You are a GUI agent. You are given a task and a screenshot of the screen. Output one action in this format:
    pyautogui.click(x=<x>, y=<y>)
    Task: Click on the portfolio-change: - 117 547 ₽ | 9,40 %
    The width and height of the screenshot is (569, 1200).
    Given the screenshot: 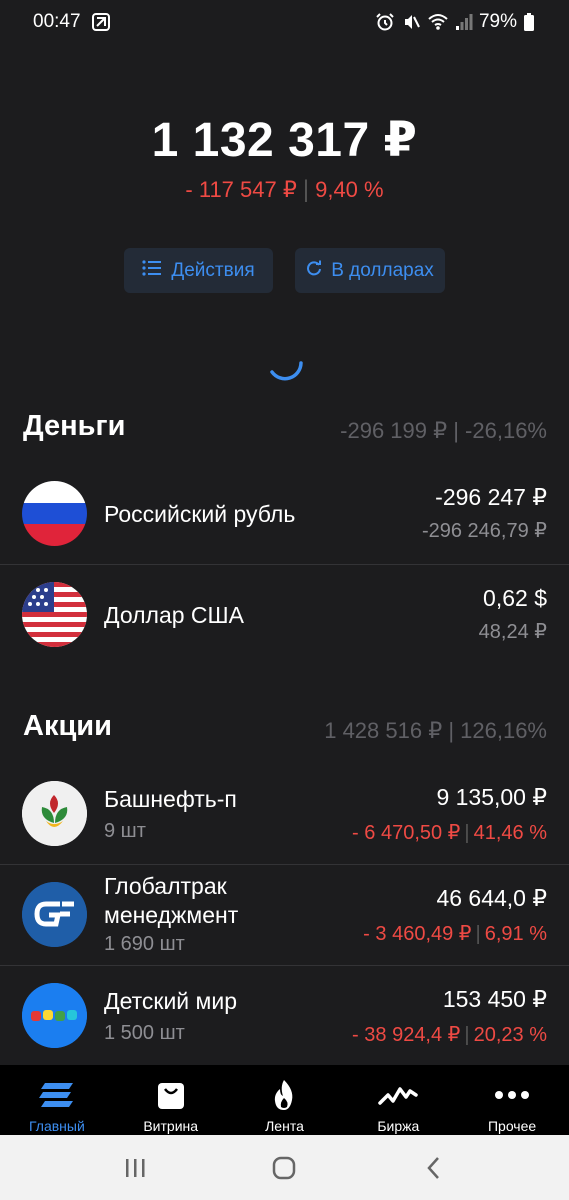 What is the action you would take?
    pyautogui.click(x=284, y=190)
    